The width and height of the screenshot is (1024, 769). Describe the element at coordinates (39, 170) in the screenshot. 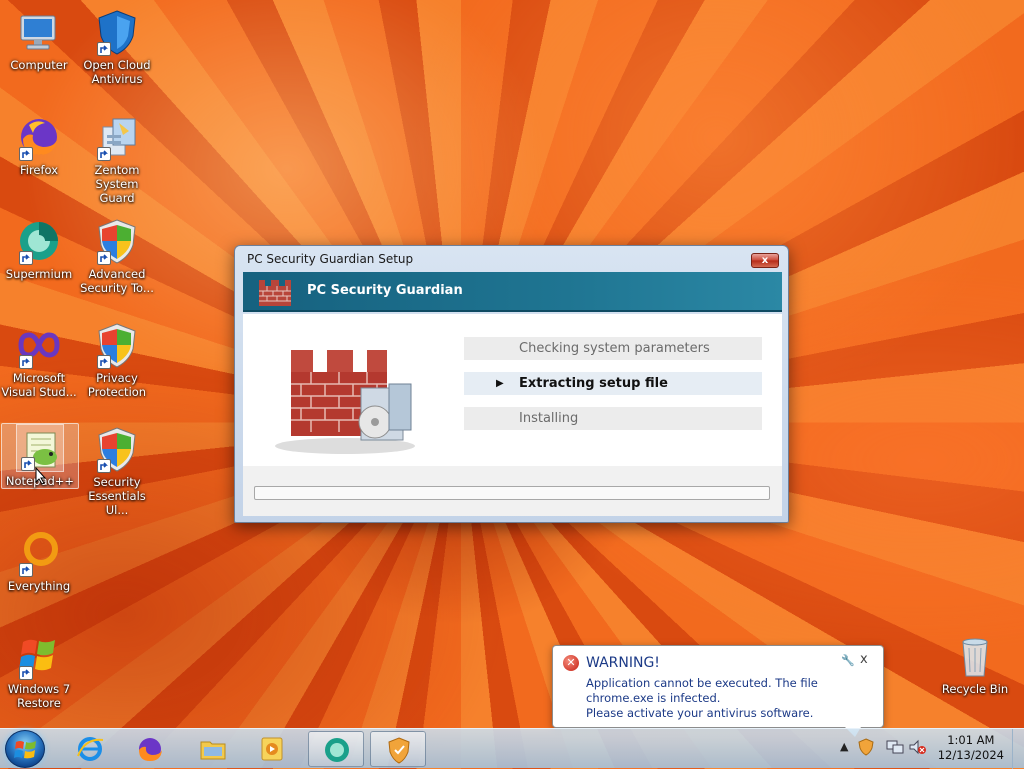

I see `desktop-icon-label: Firefox` at that location.